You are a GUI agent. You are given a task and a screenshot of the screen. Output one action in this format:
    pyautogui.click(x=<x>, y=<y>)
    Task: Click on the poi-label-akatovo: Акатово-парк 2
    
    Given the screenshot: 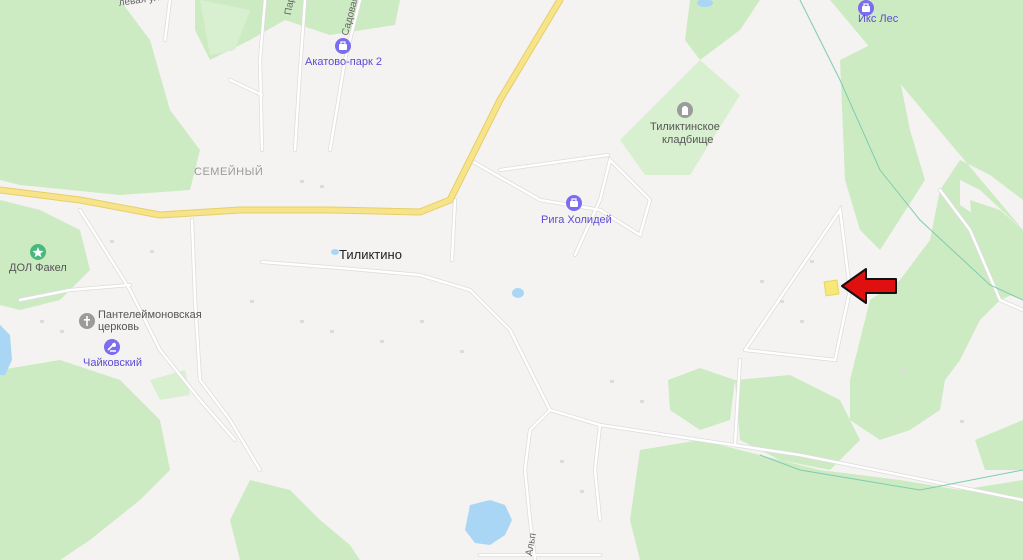 What is the action you would take?
    pyautogui.click(x=343, y=62)
    